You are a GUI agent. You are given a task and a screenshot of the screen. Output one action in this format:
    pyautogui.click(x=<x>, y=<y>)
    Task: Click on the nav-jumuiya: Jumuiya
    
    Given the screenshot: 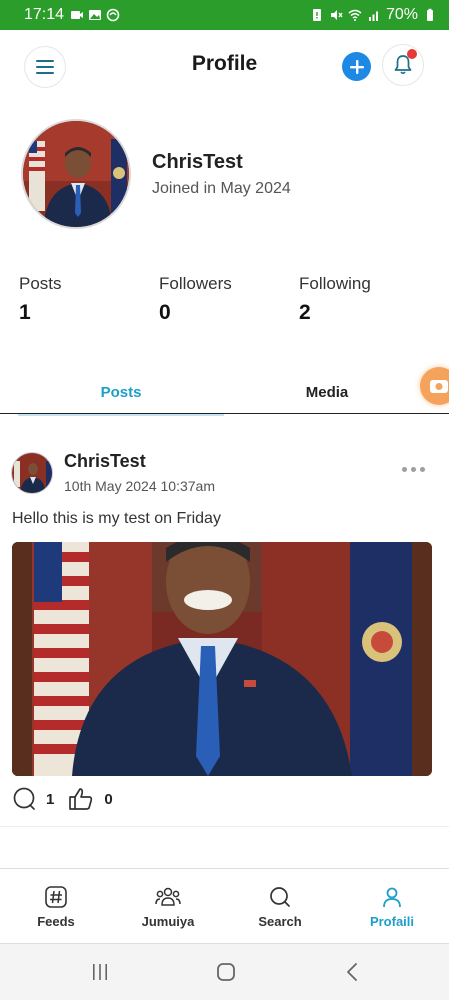 What is the action you would take?
    pyautogui.click(x=168, y=907)
    